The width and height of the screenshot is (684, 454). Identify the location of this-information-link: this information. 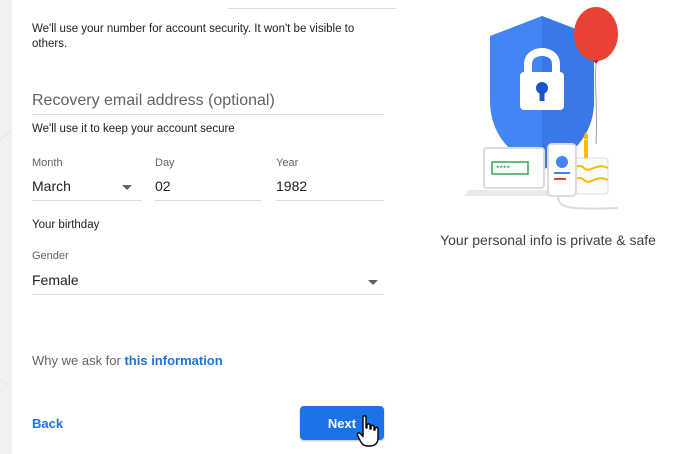
(173, 360).